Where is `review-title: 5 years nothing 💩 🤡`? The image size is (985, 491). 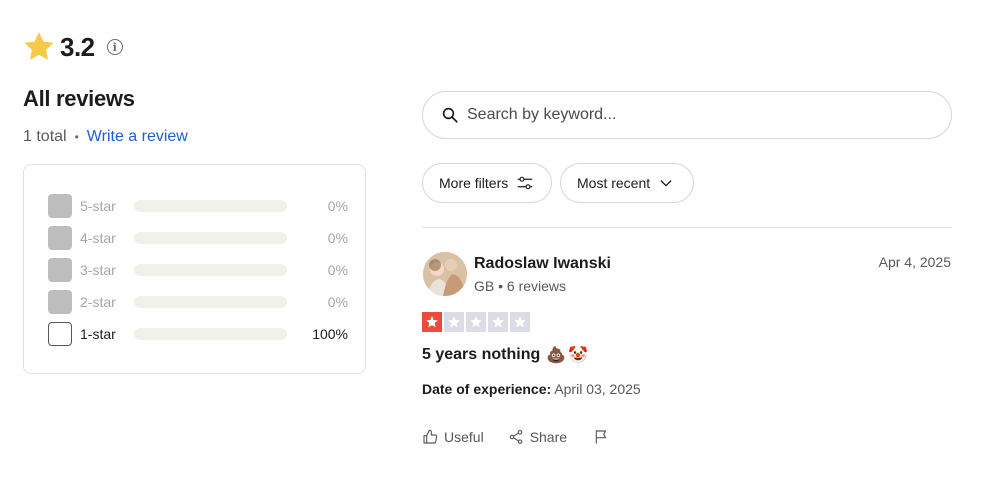
review-title: 5 years nothing 💩 🤡 is located at coordinates (505, 355).